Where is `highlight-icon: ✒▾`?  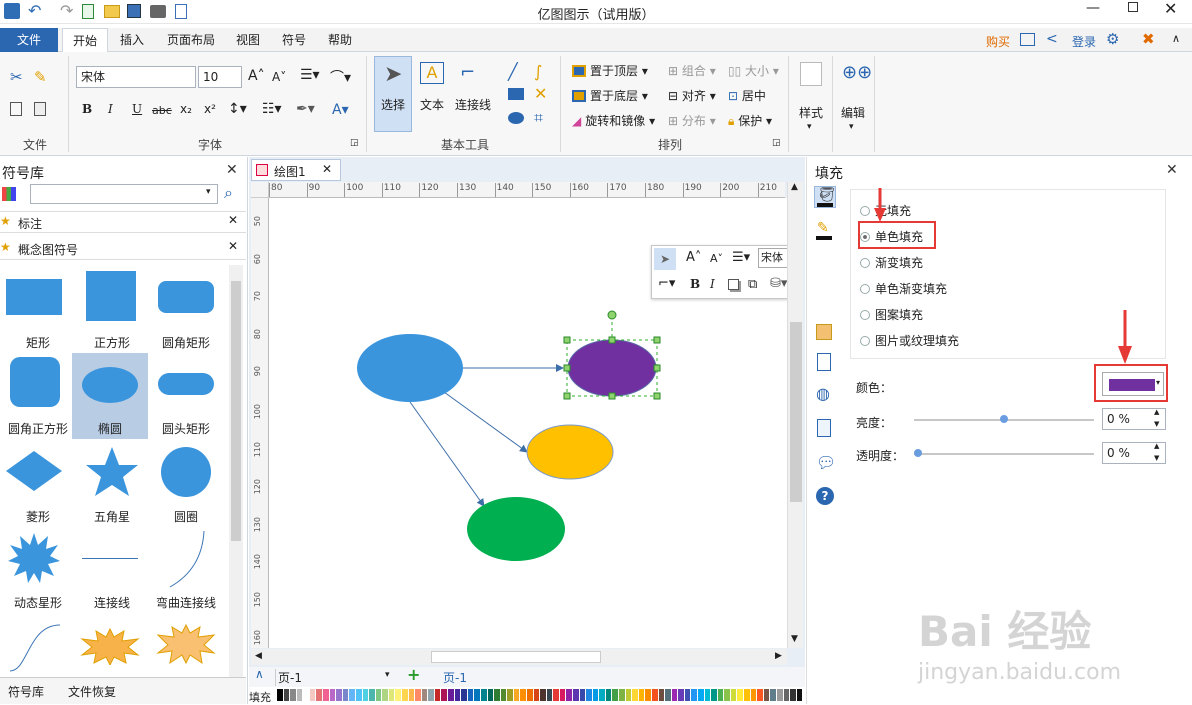 highlight-icon: ✒▾ is located at coordinates (305, 109).